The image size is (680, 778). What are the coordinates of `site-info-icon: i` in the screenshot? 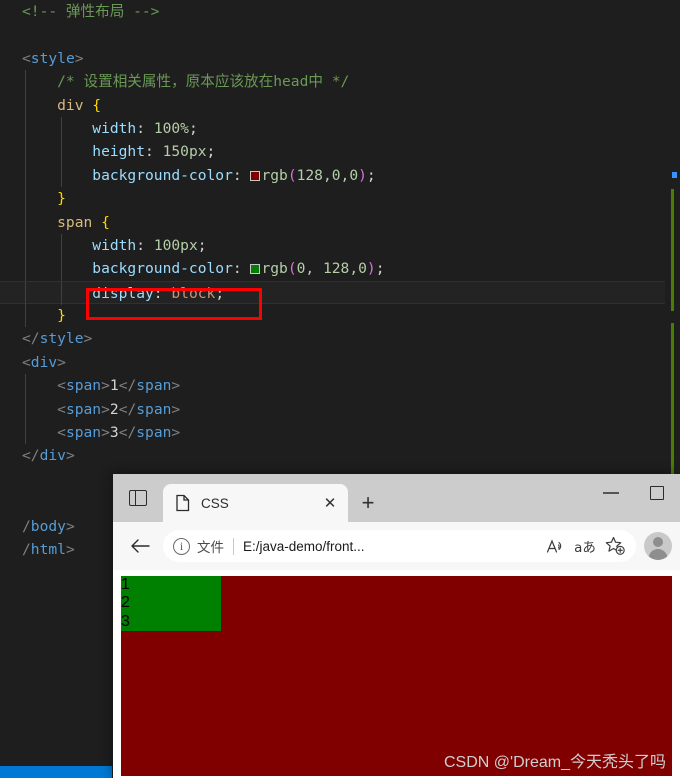 It's located at (181, 546).